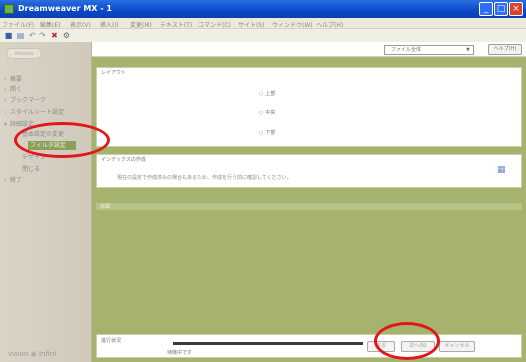  What do you see at coordinates (180, 353) in the screenshot?
I see `progress-status: 待機中です` at bounding box center [180, 353].